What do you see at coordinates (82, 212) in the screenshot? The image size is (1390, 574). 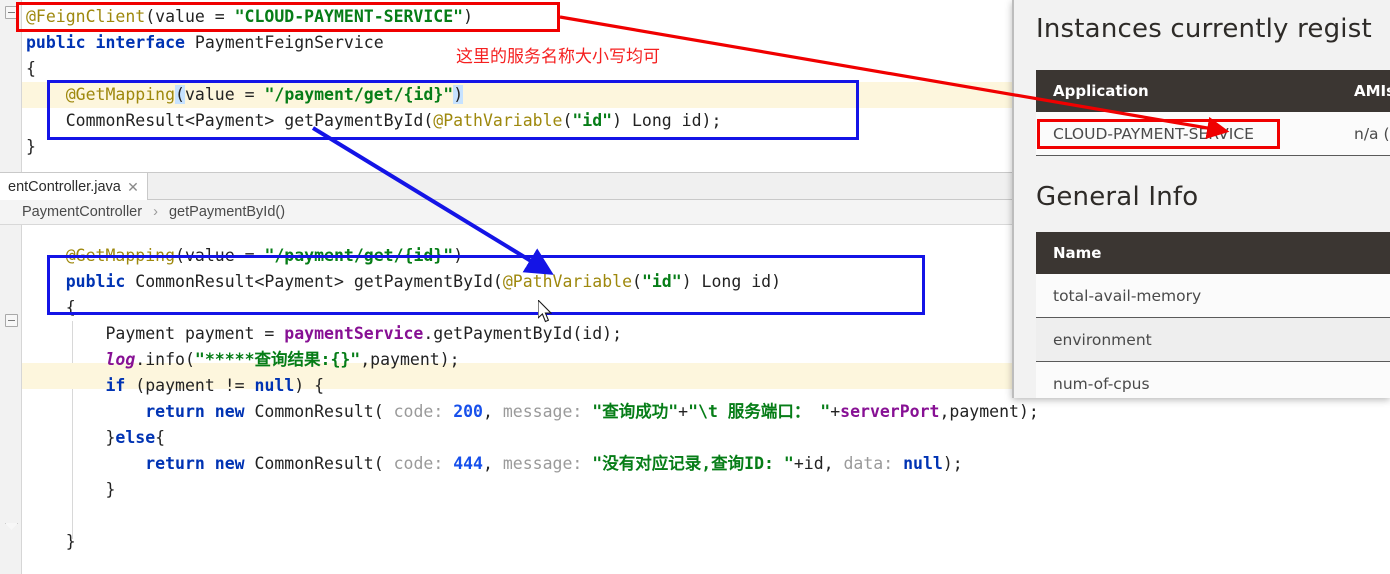 I see `breadcrumb-class: PaymentController` at bounding box center [82, 212].